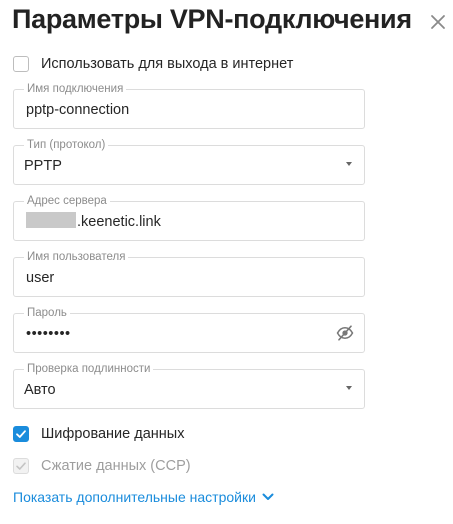  What do you see at coordinates (40, 277) in the screenshot?
I see `username-input: user` at bounding box center [40, 277].